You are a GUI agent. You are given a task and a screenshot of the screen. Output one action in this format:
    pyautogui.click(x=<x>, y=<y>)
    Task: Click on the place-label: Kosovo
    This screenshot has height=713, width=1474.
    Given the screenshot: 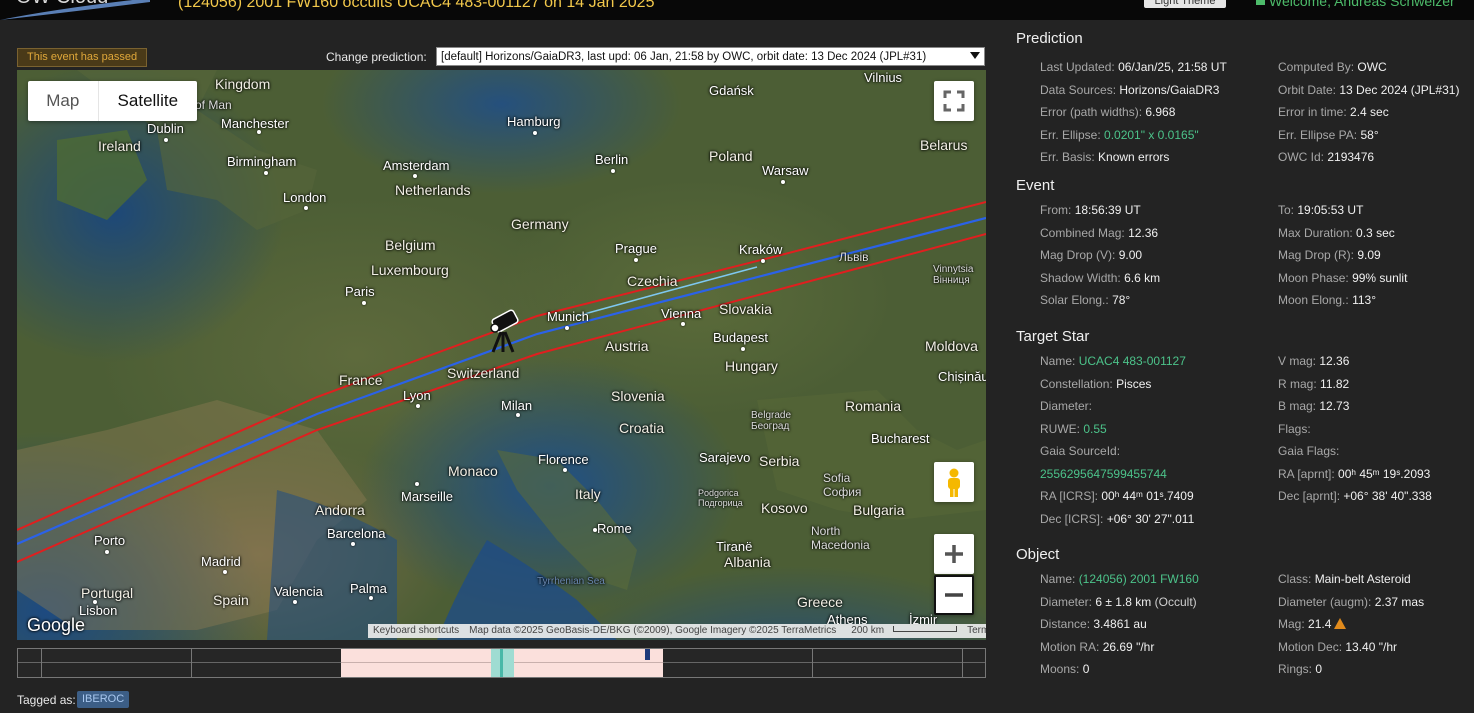 What is the action you would take?
    pyautogui.click(x=784, y=508)
    